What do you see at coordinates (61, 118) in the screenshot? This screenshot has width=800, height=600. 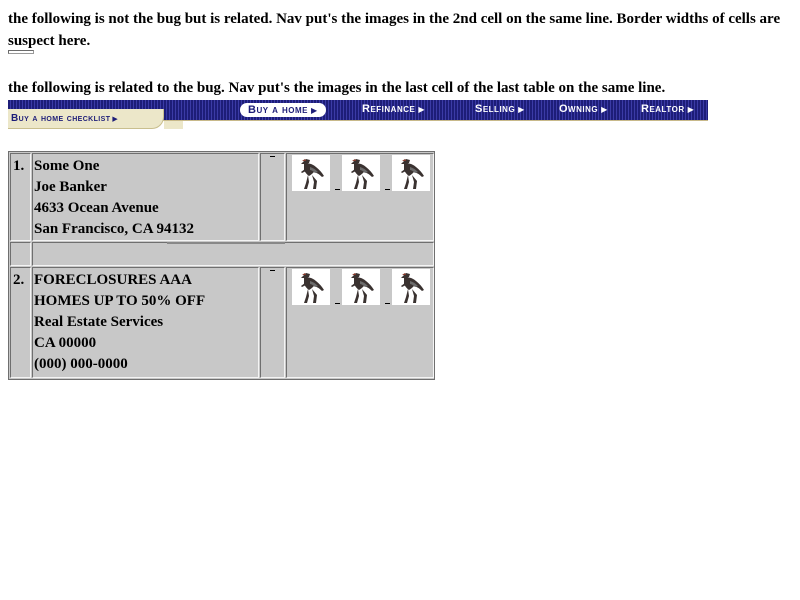 I see `checklist-label: Buy a home checklist` at bounding box center [61, 118].